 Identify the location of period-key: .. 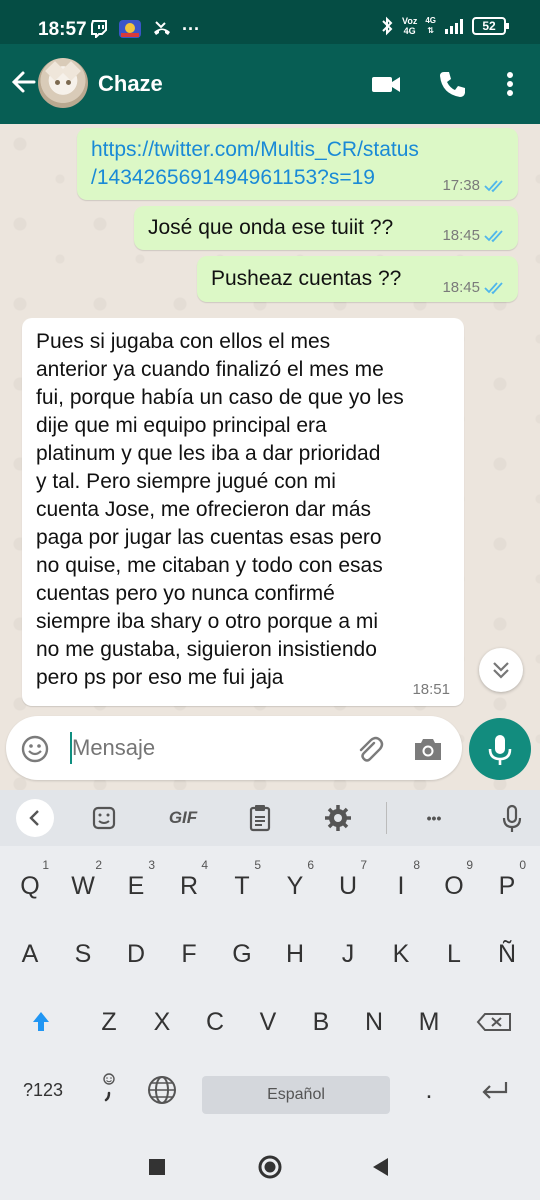
(429, 1090).